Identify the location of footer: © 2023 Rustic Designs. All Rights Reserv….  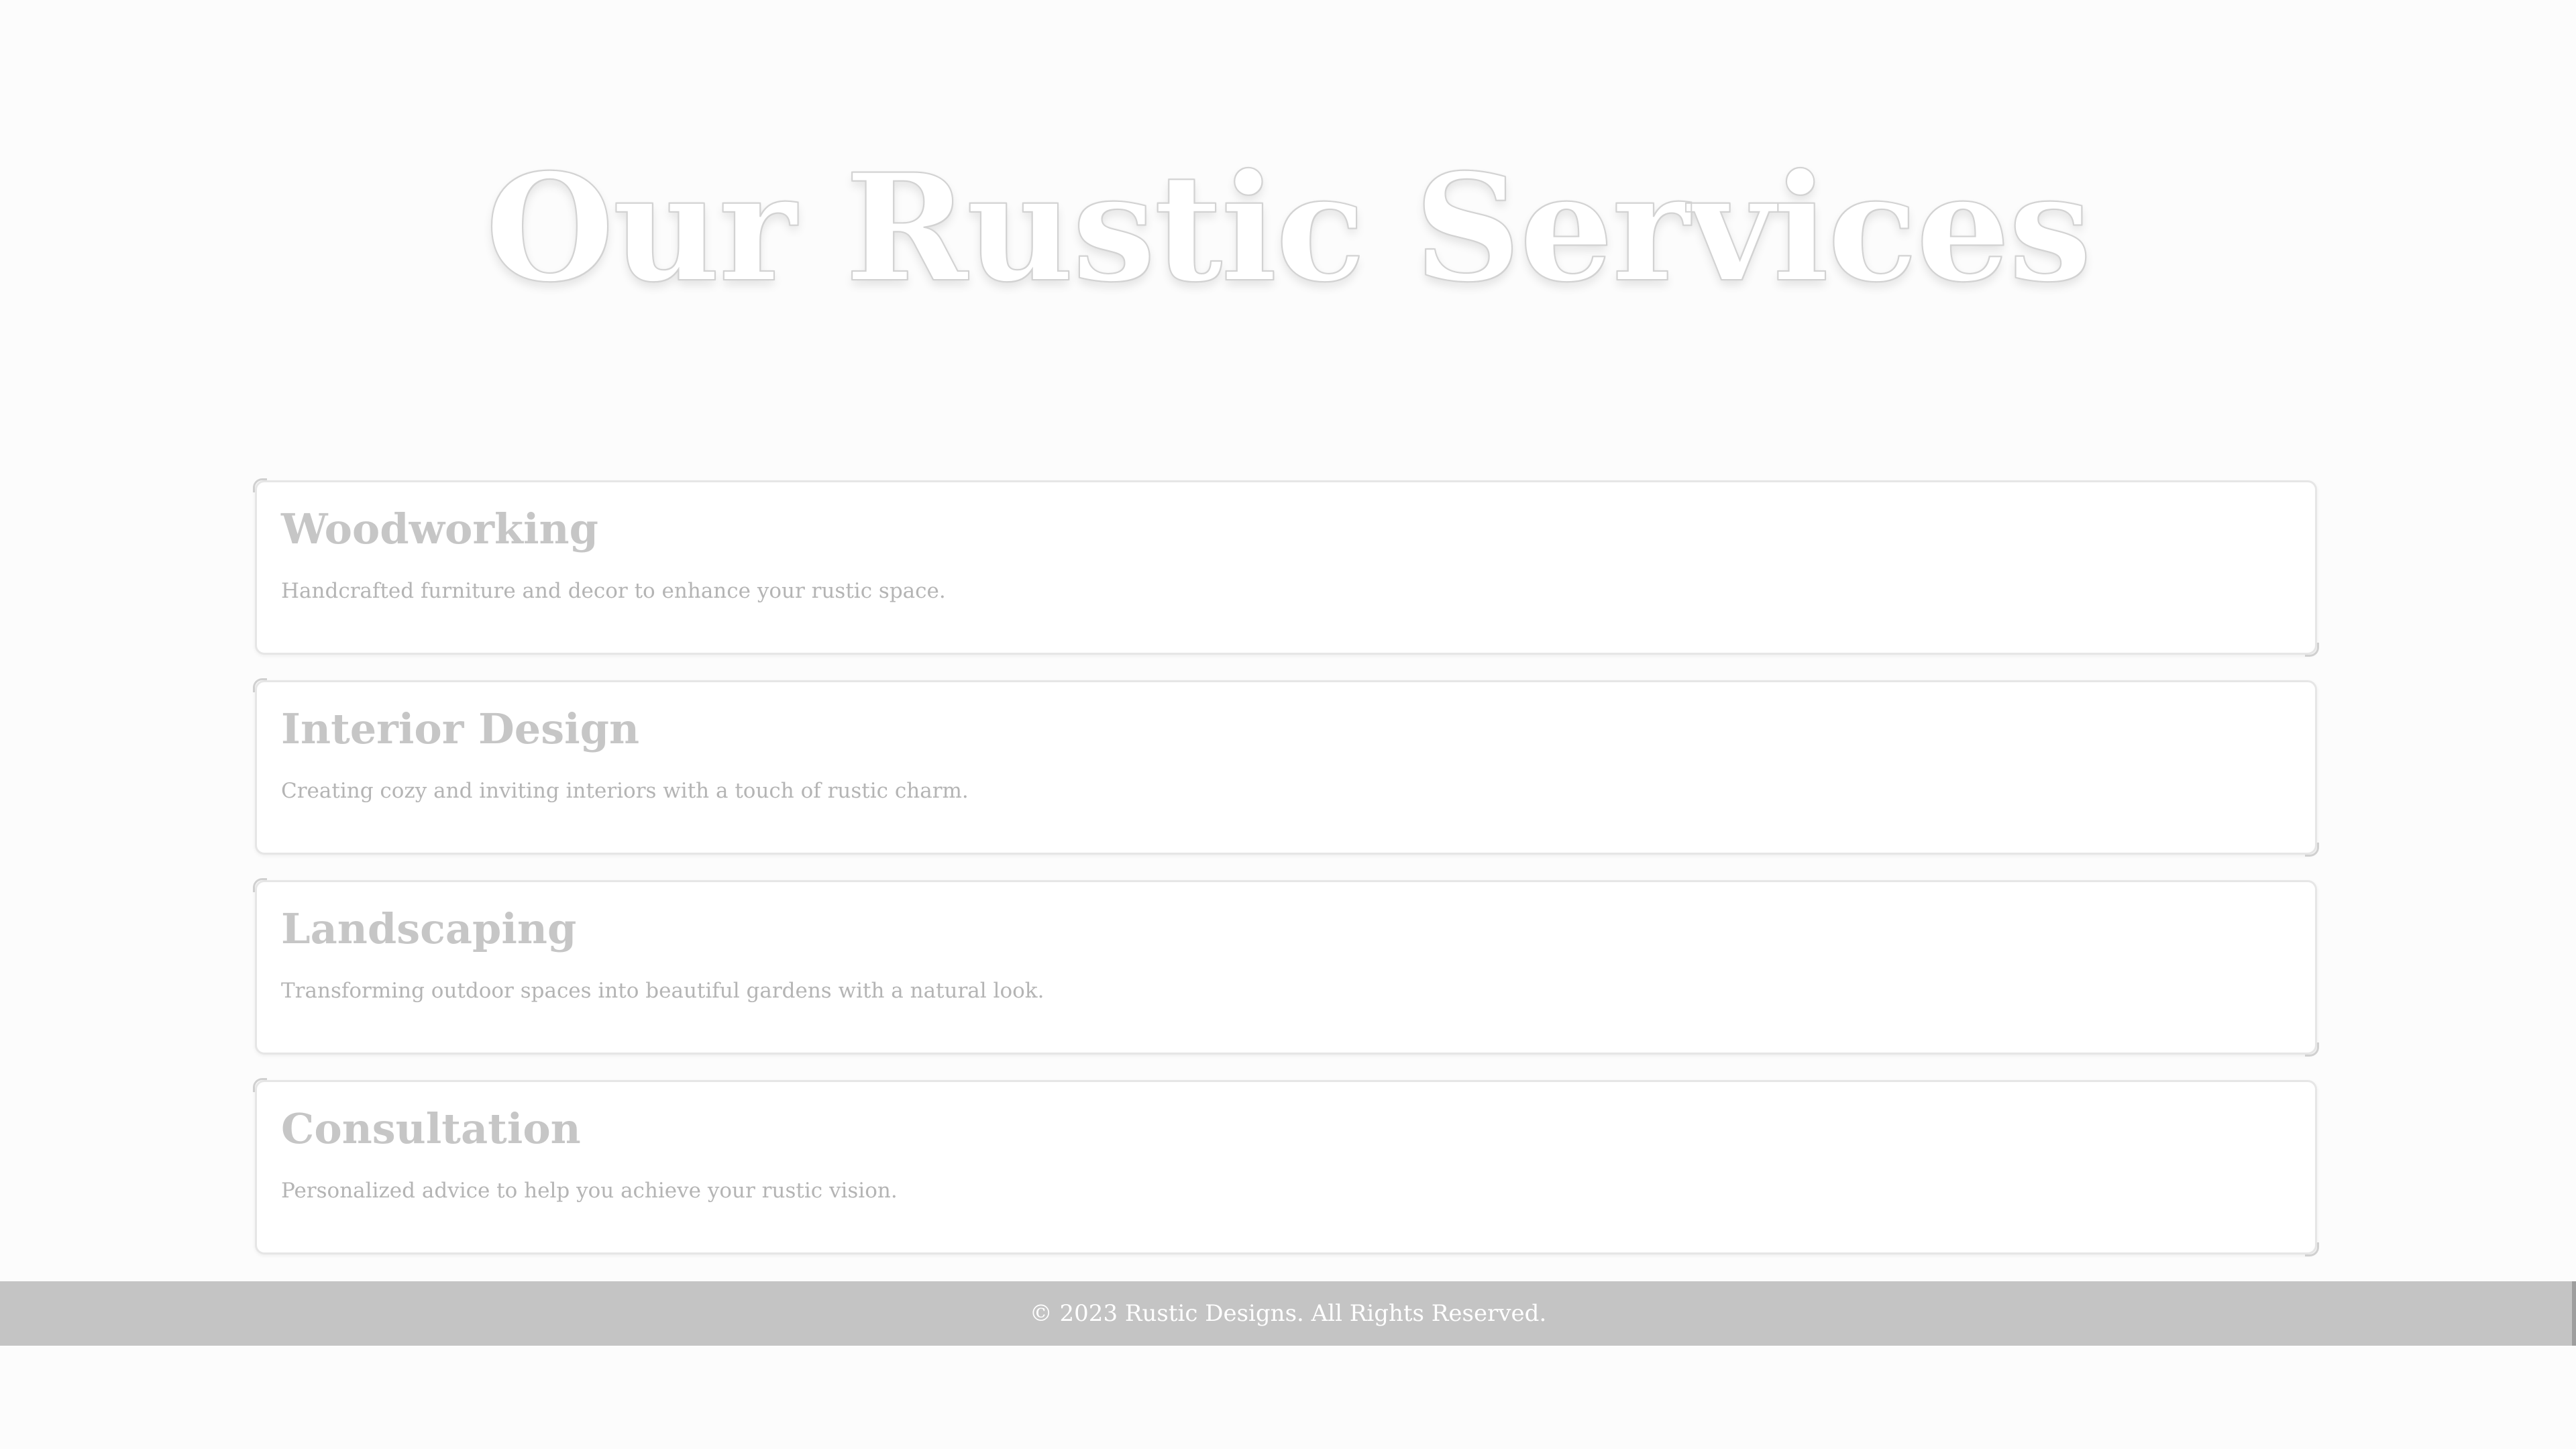
(1288, 1313).